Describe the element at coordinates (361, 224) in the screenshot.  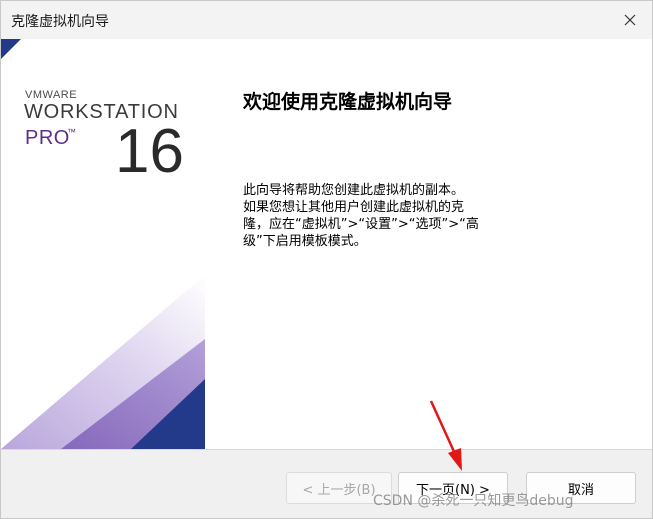
I see `description-line: 隆，应在“虚拟机”>“设置”>“选项”>“高` at that location.